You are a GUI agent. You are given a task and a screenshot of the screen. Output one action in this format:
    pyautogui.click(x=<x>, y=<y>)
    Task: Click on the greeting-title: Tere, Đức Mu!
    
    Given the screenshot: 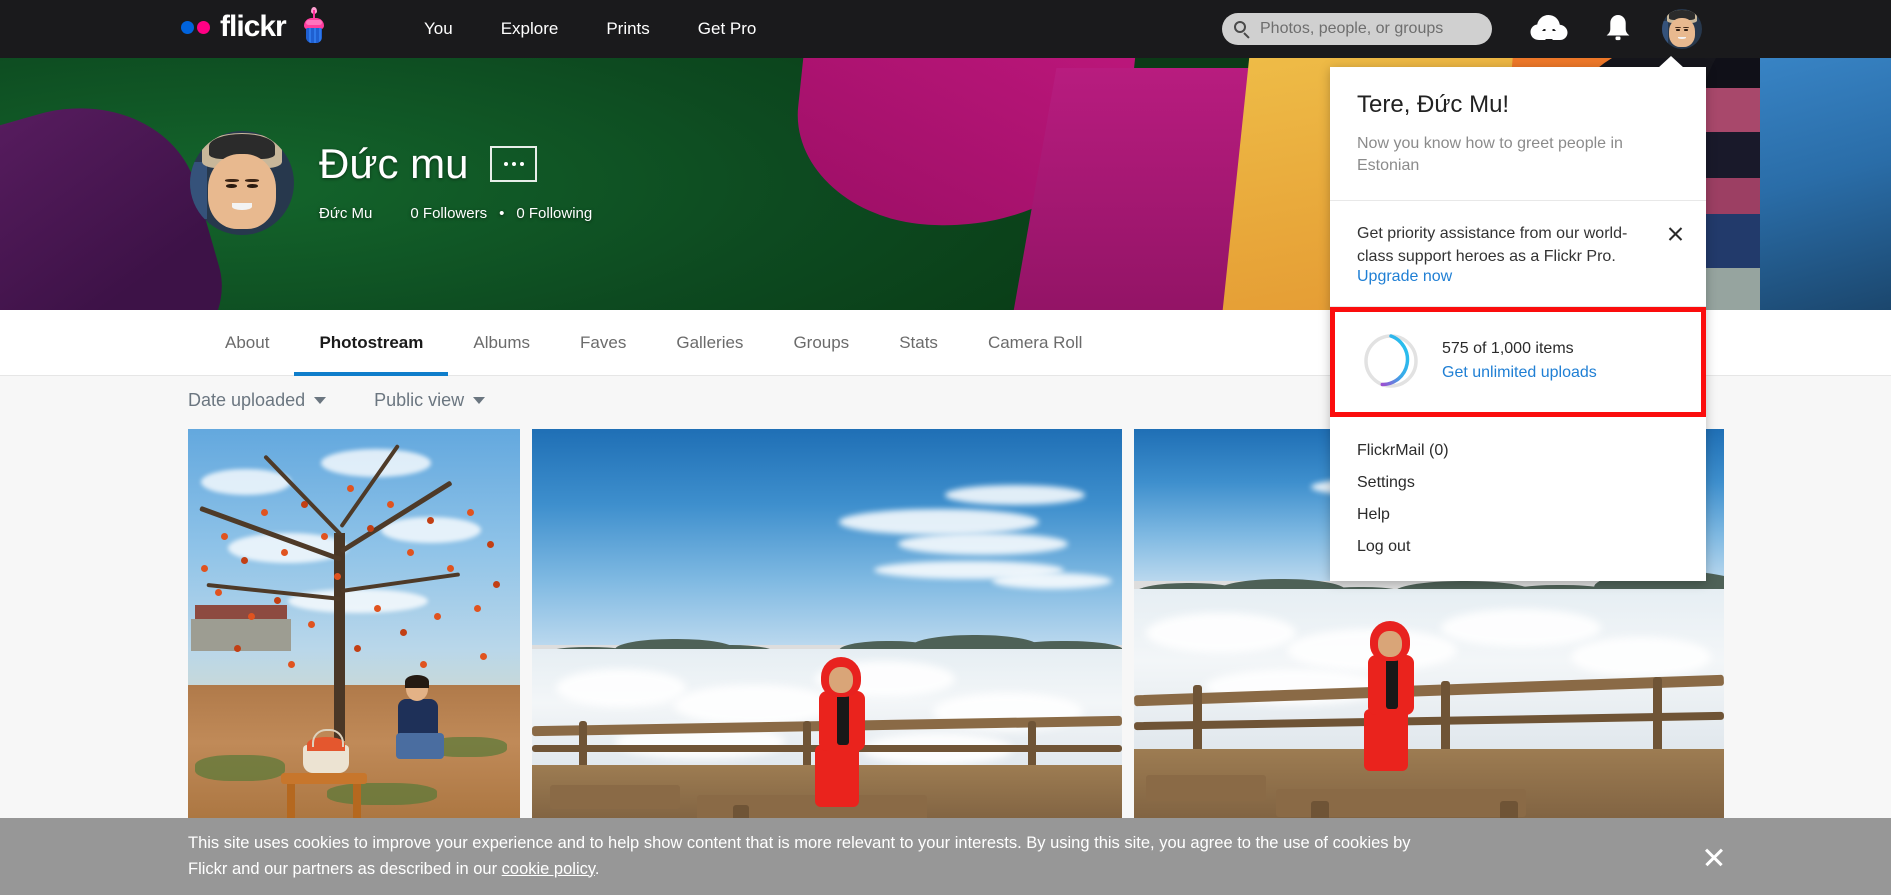 What is the action you would take?
    pyautogui.click(x=1433, y=104)
    